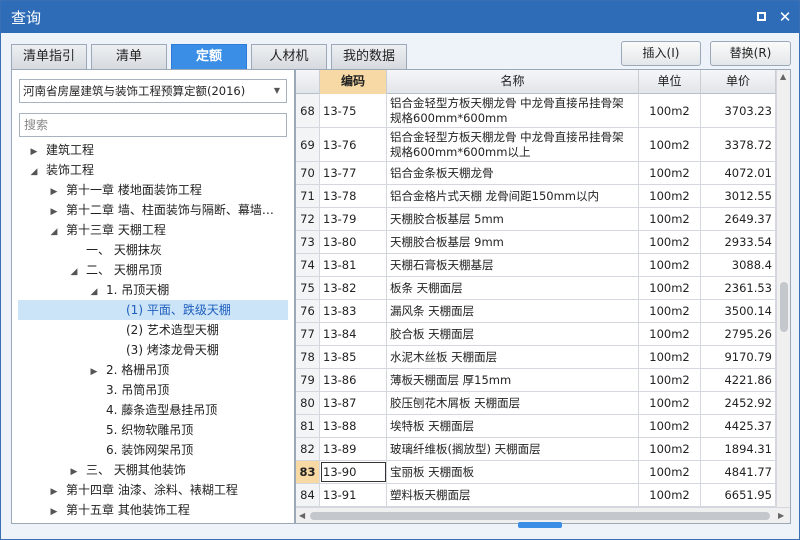  Describe the element at coordinates (540, 525) in the screenshot. I see `panel-splitter-handle` at that location.